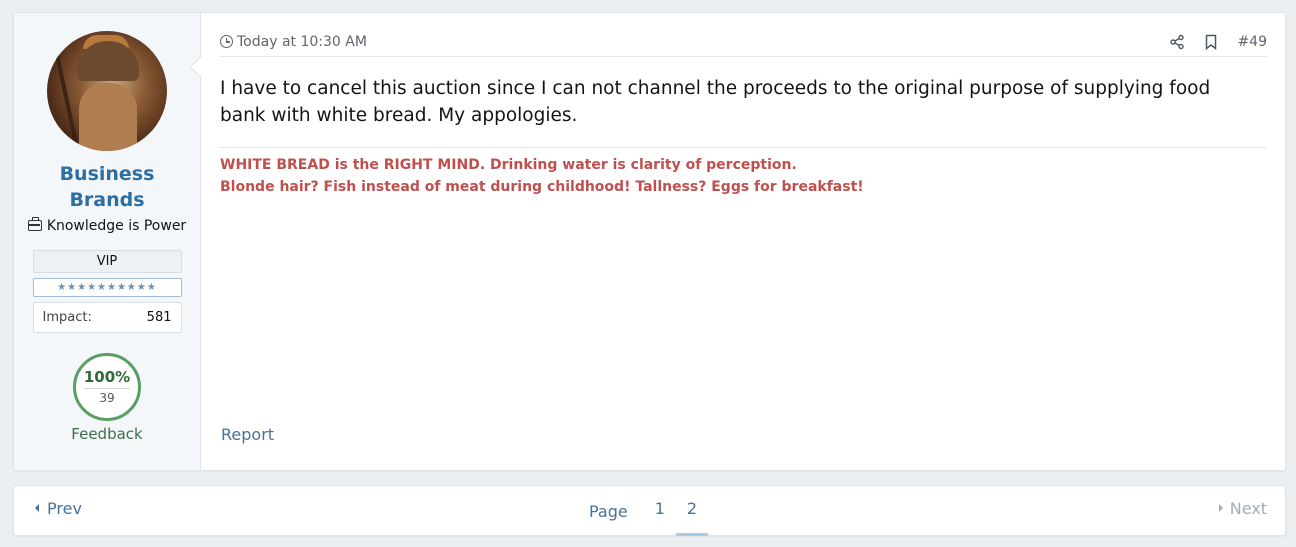  What do you see at coordinates (107, 377) in the screenshot?
I see `feedback-percent: 100%` at bounding box center [107, 377].